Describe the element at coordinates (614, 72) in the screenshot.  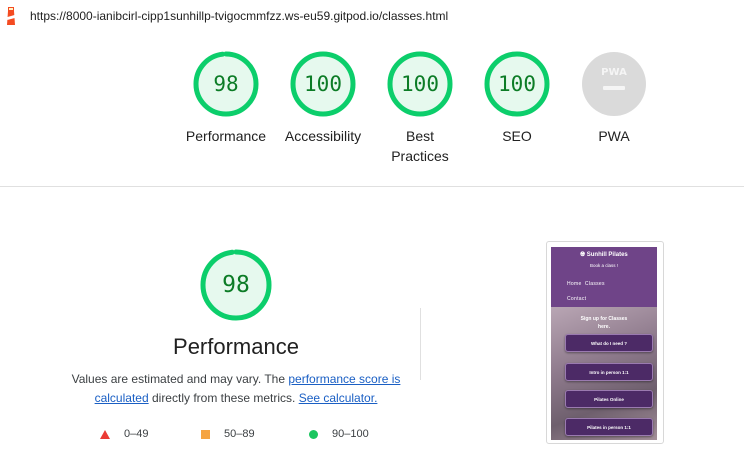
I see `pwa-badge-text: PWA` at that location.